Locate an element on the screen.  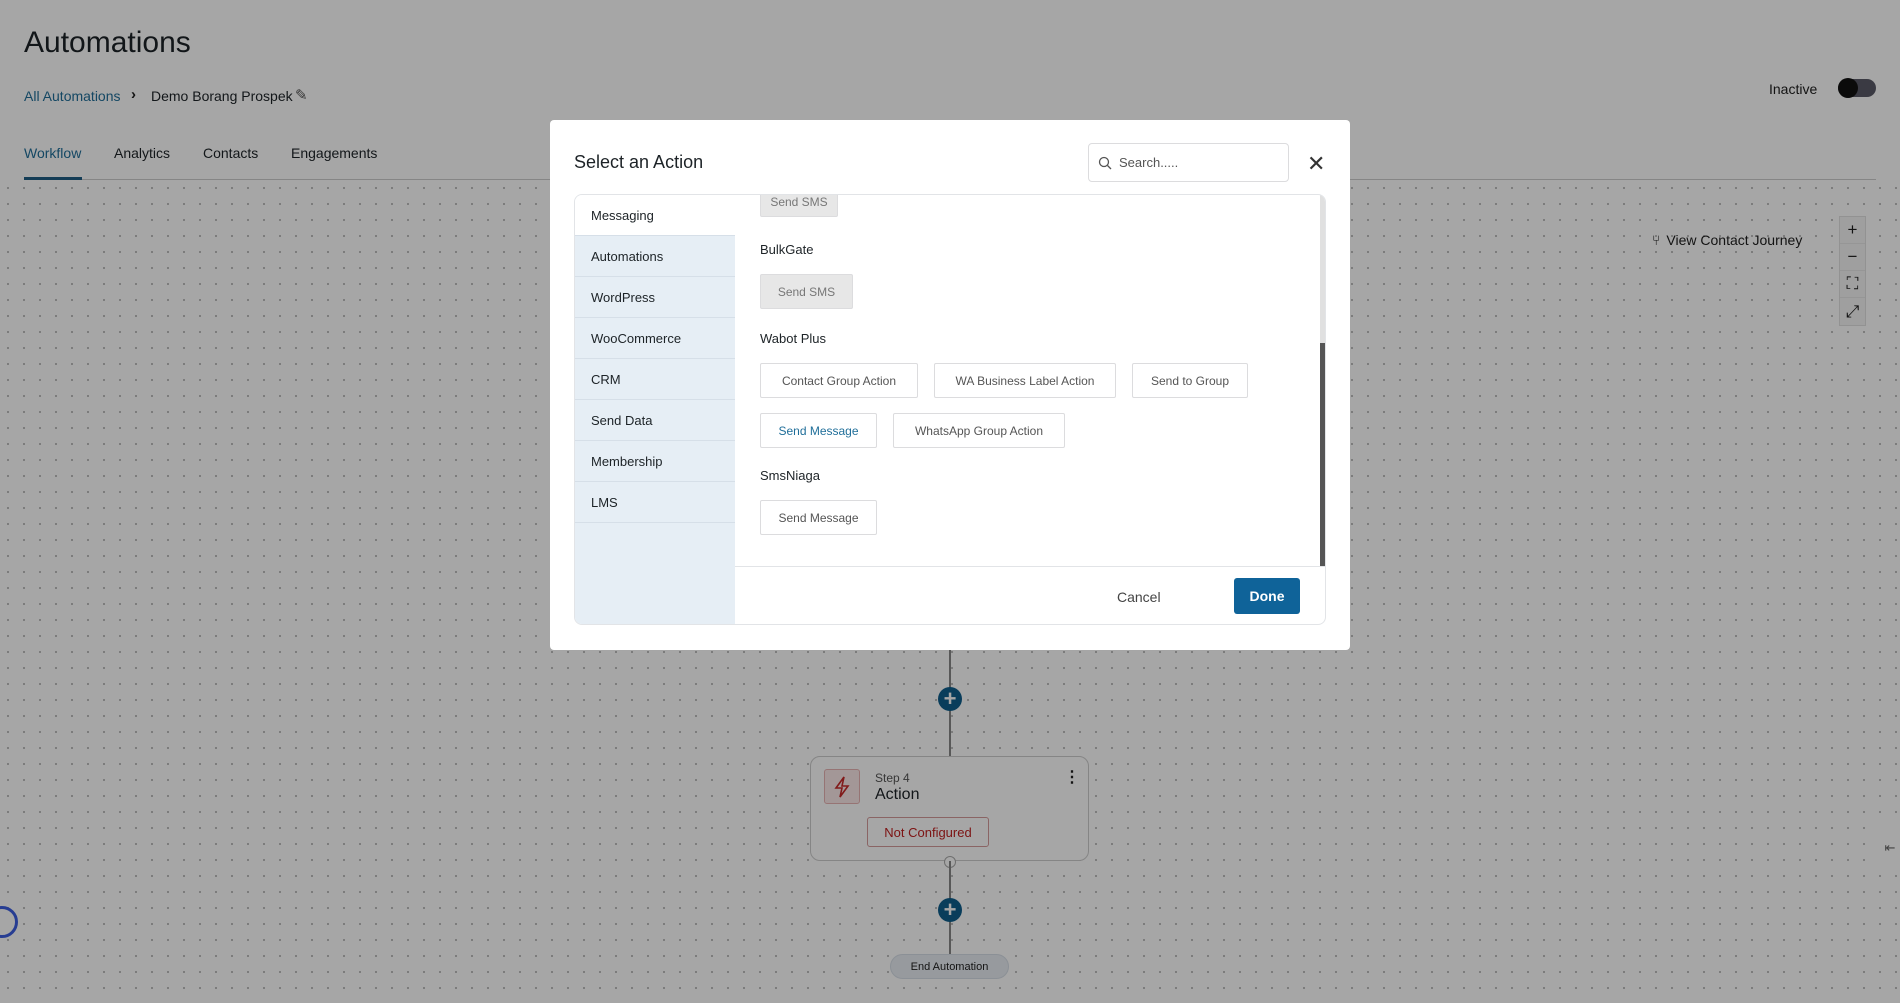
action-send-to-group: Send to Group is located at coordinates (1190, 380).